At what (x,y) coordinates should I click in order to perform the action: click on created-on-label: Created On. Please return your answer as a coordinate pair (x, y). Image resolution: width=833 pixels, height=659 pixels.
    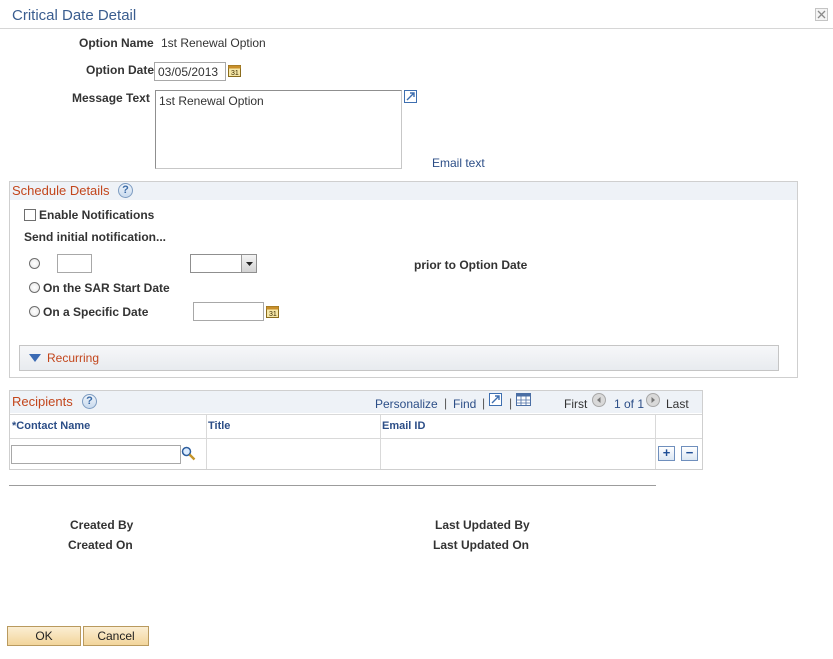
    Looking at the image, I should click on (100, 545).